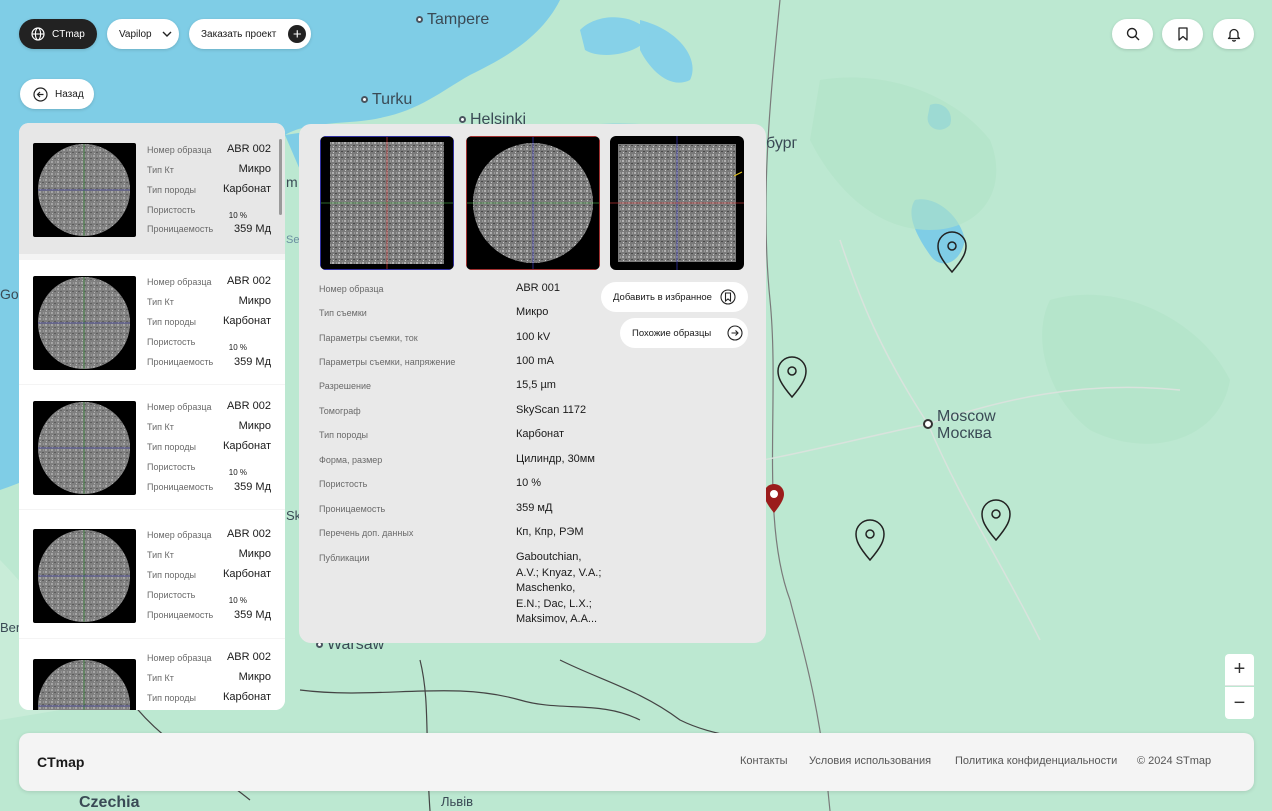 The height and width of the screenshot is (811, 1272). I want to click on zoom-in-button: +, so click(1239, 670).